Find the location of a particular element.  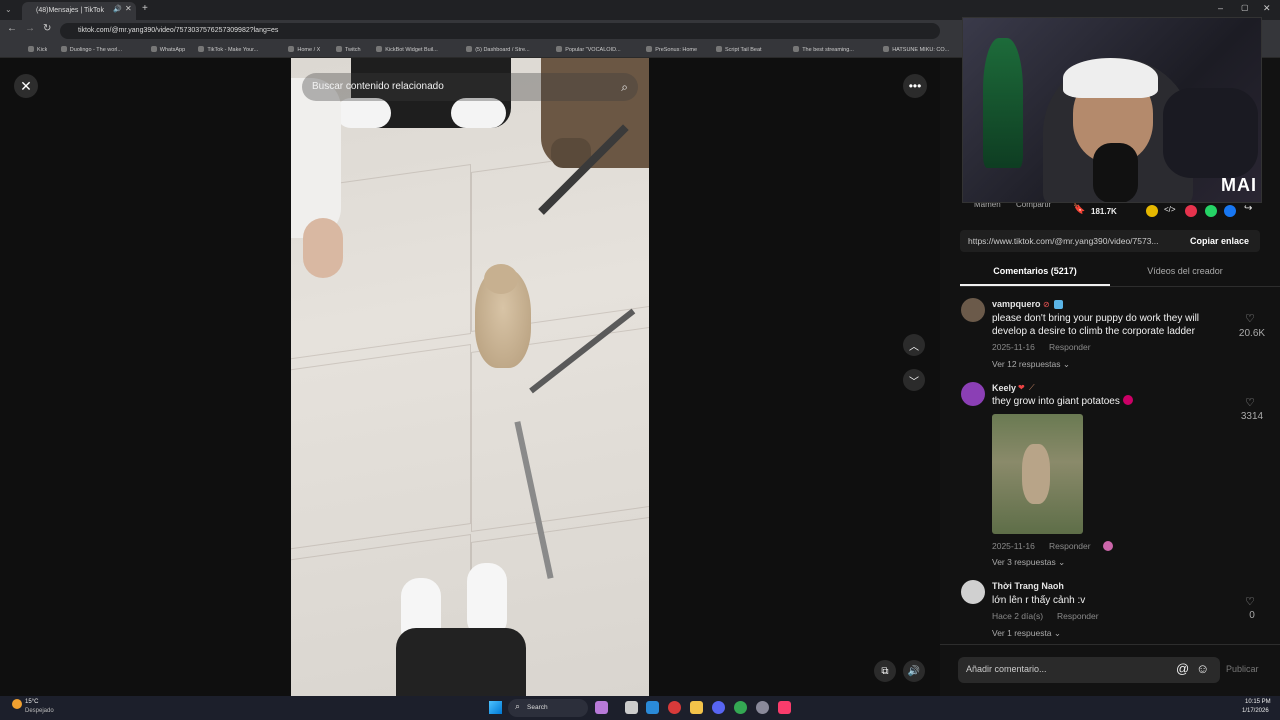

webcam-overlay-text: MAI is located at coordinates (1239, 185).